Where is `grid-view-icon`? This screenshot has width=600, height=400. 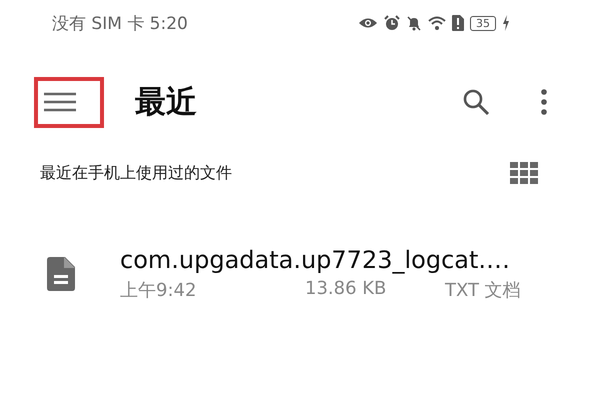
grid-view-icon is located at coordinates (524, 173).